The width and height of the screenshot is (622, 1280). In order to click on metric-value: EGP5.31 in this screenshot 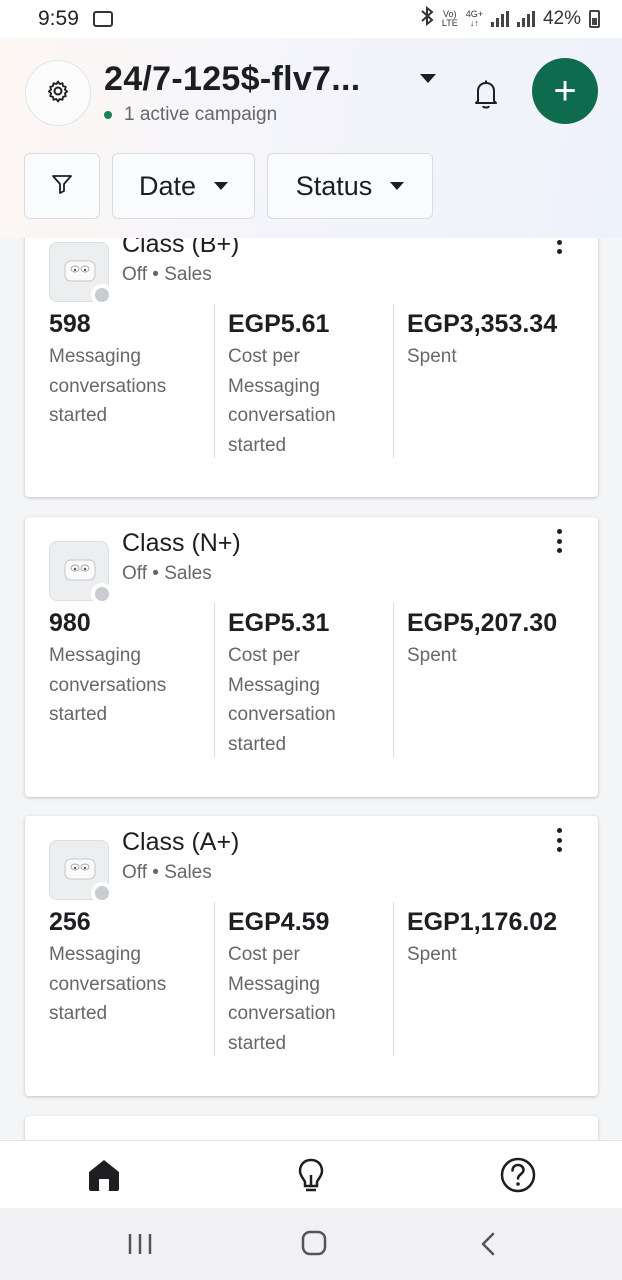, I will do `click(279, 623)`.